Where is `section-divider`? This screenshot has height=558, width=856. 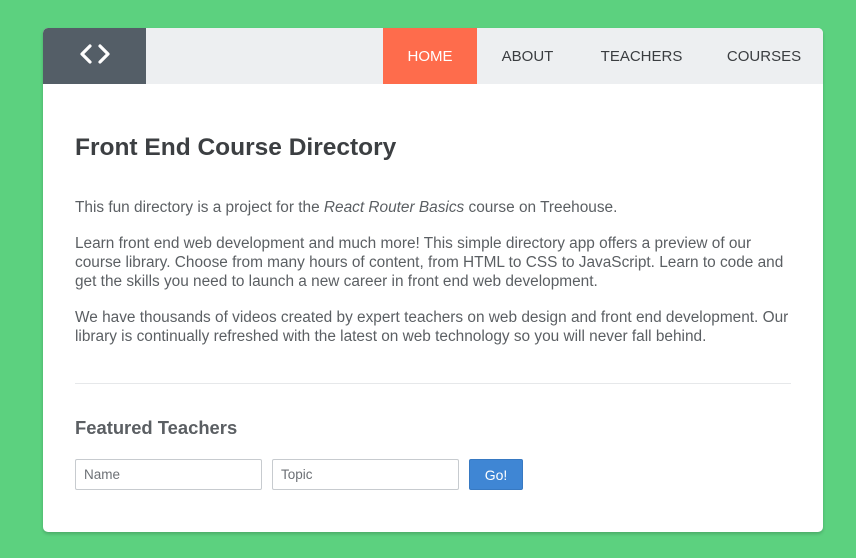 section-divider is located at coordinates (433, 383).